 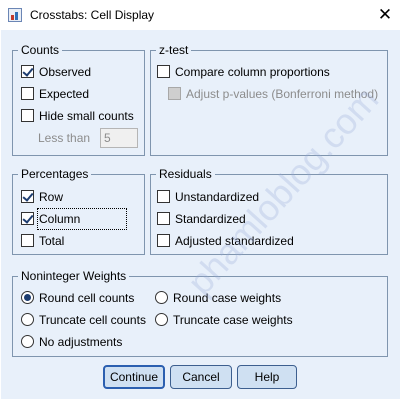 I want to click on total-percentage-label: Total, so click(x=52, y=241).